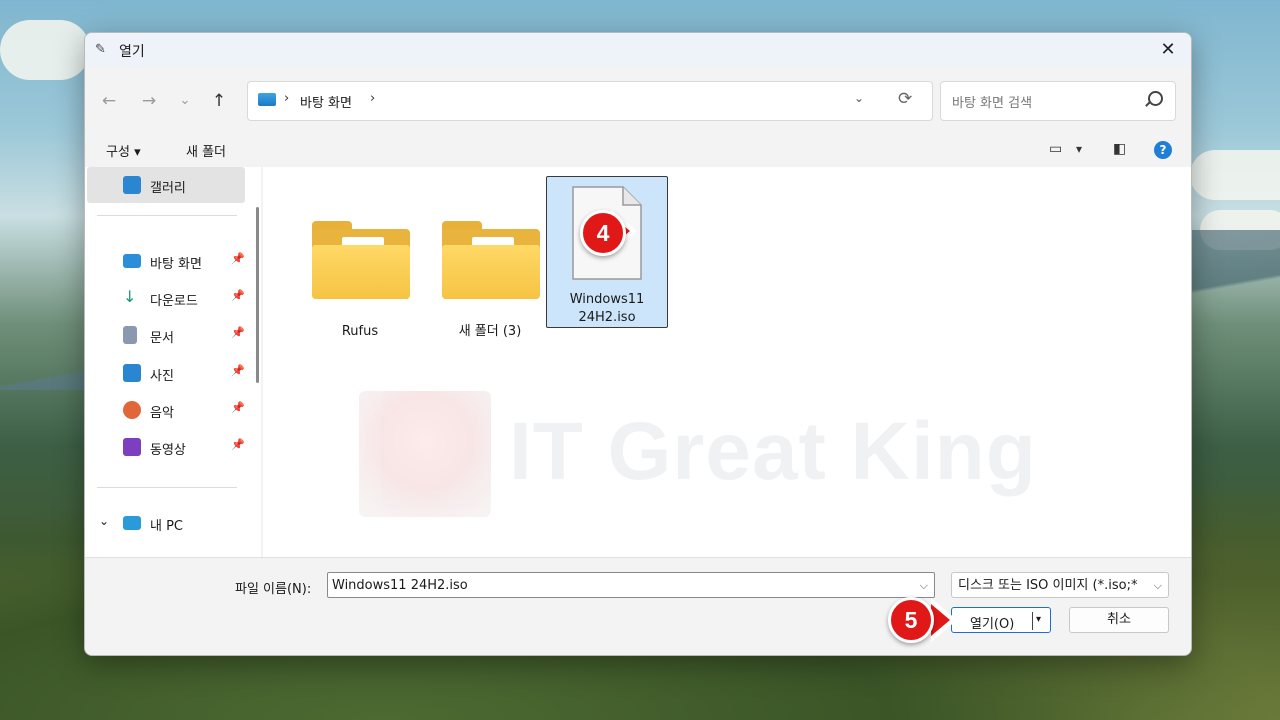  Describe the element at coordinates (118, 152) in the screenshot. I see `organize-label: 구성` at that location.